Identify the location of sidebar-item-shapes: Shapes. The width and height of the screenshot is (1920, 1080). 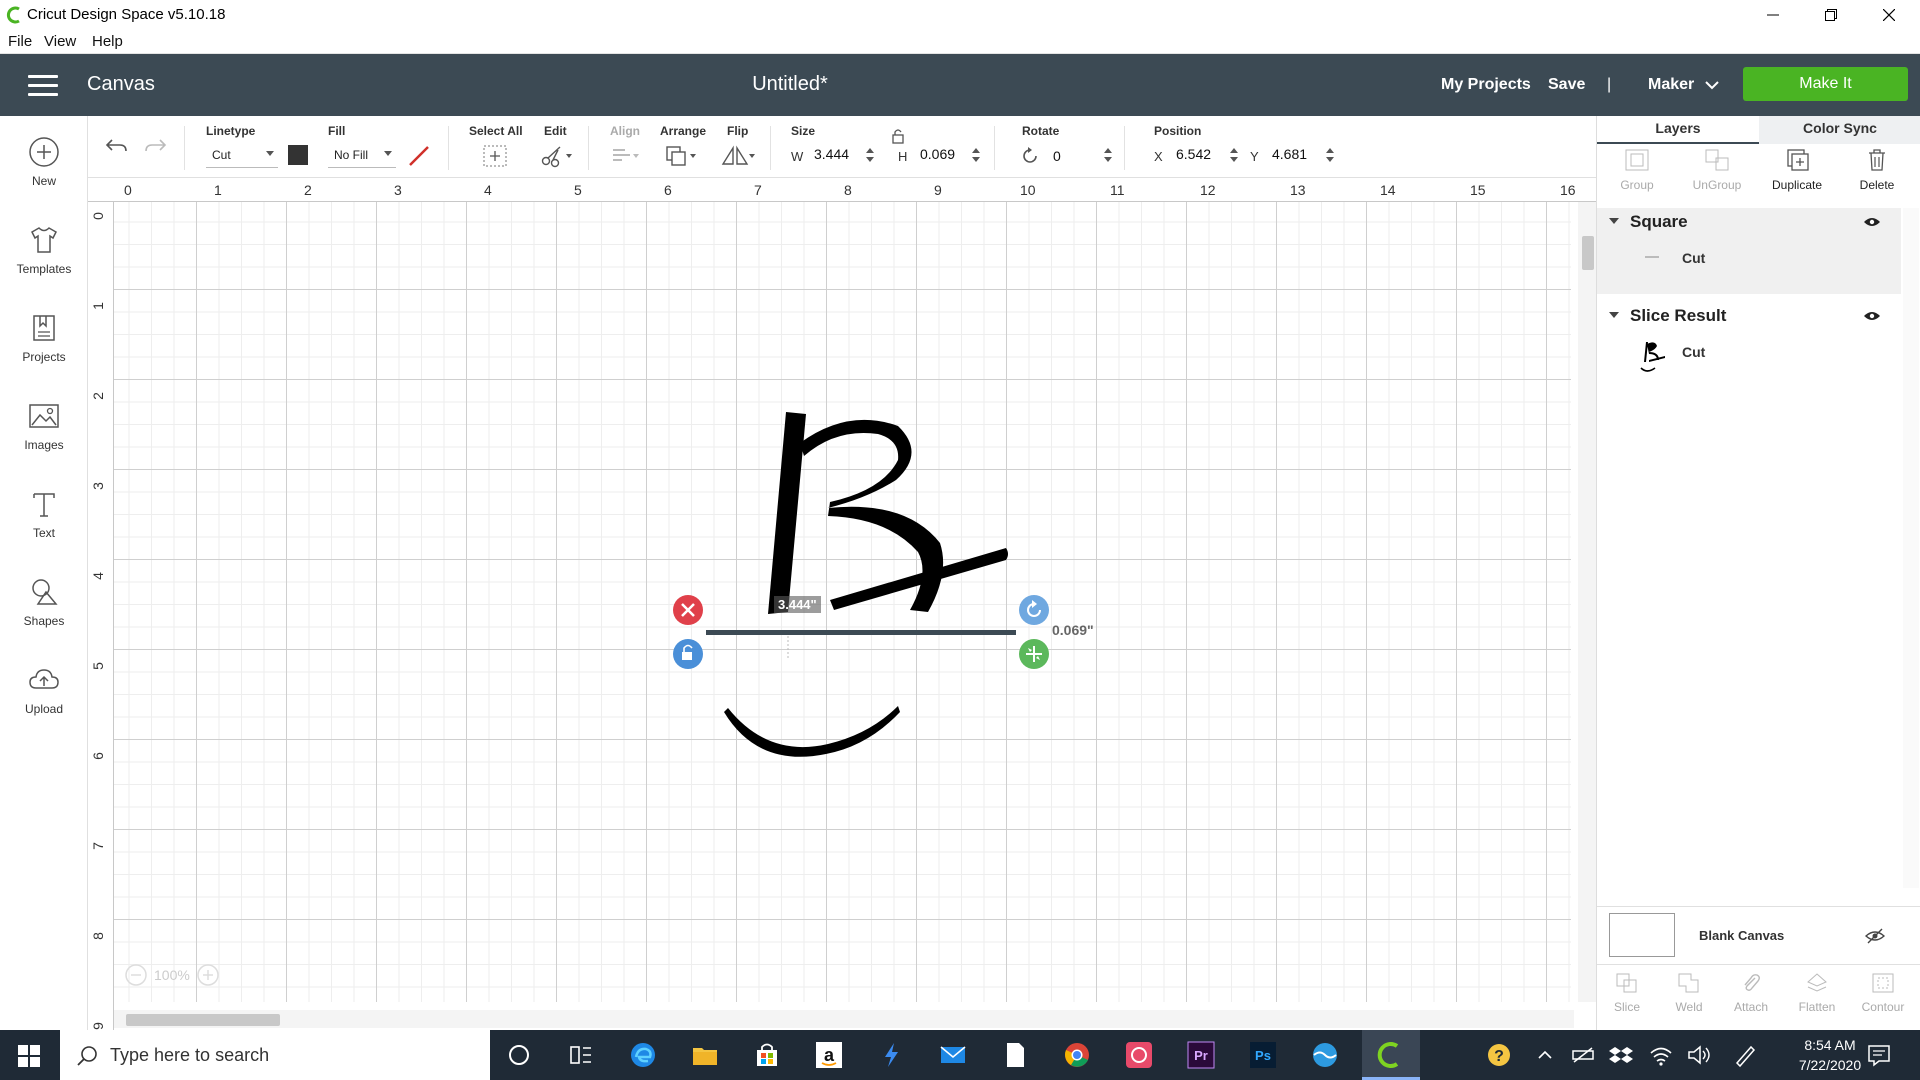
(44, 606).